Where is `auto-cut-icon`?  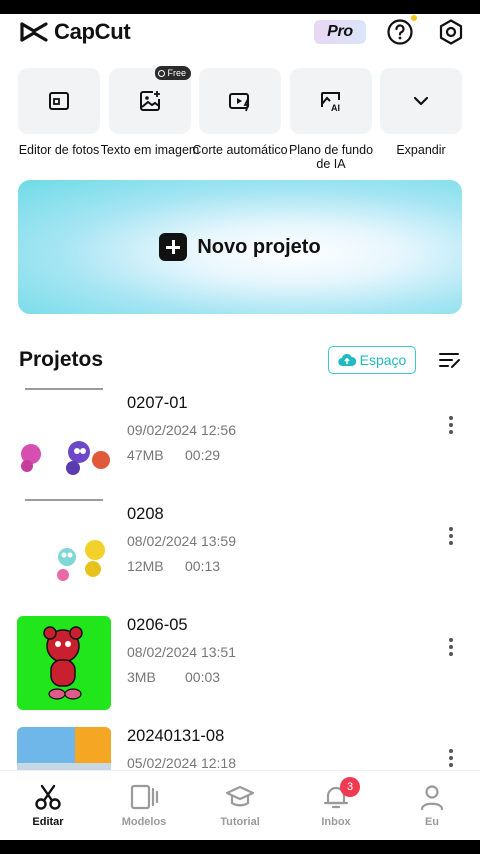
auto-cut-icon is located at coordinates (239, 102).